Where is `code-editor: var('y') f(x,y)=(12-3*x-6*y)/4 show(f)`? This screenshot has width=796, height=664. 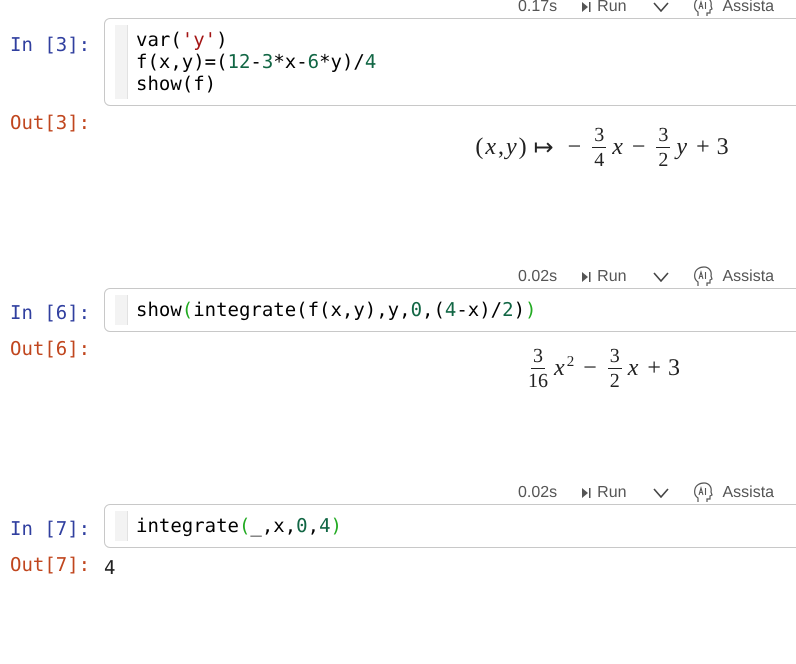
code-editor: var('y') f(x,y)=(12-3*x-6*y)/4 show(f) is located at coordinates (450, 62).